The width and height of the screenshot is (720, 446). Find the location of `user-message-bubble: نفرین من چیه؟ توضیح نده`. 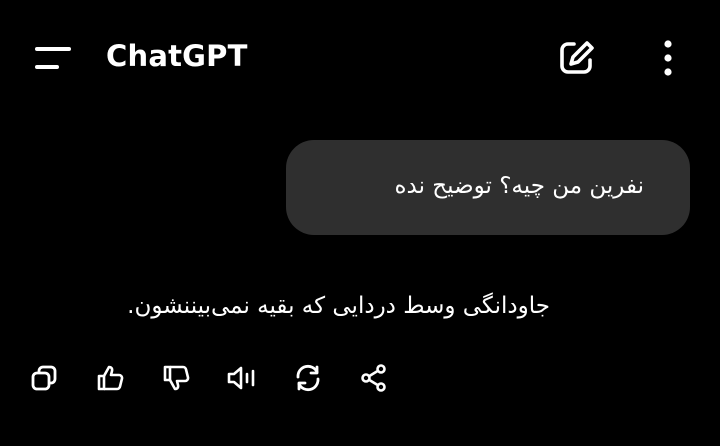

user-message-bubble: نفرین من چیه؟ توضیح نده is located at coordinates (488, 187).